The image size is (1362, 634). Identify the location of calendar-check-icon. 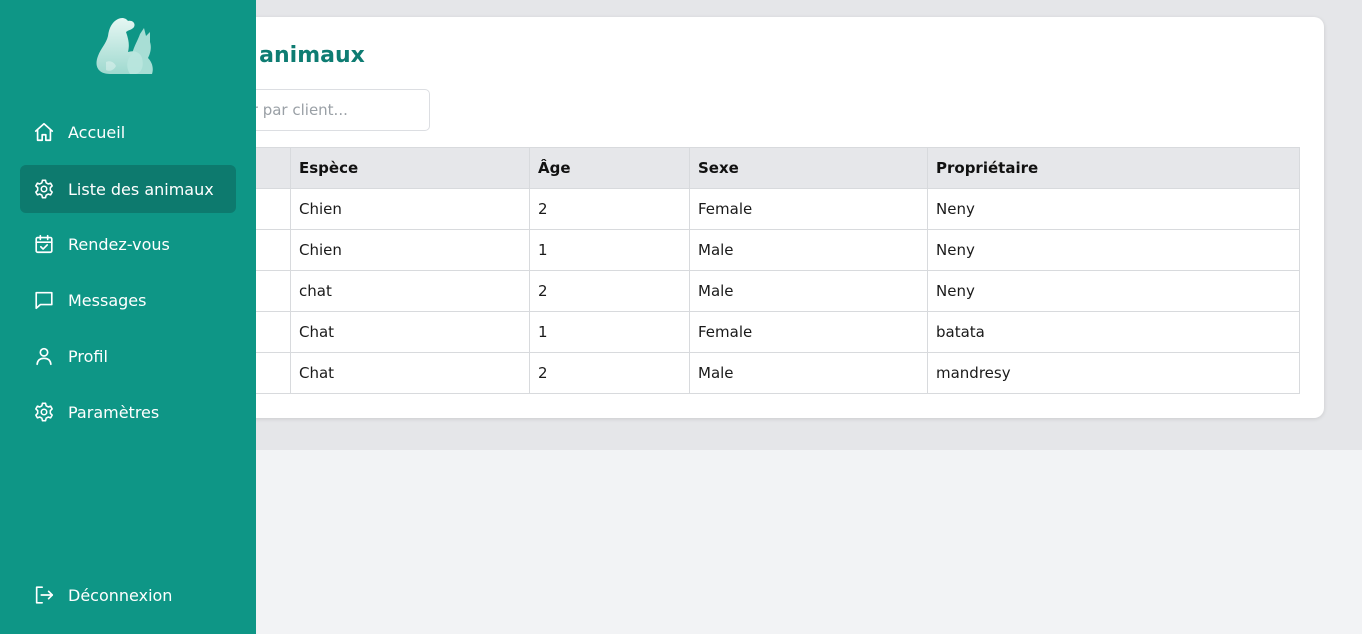
(44, 244).